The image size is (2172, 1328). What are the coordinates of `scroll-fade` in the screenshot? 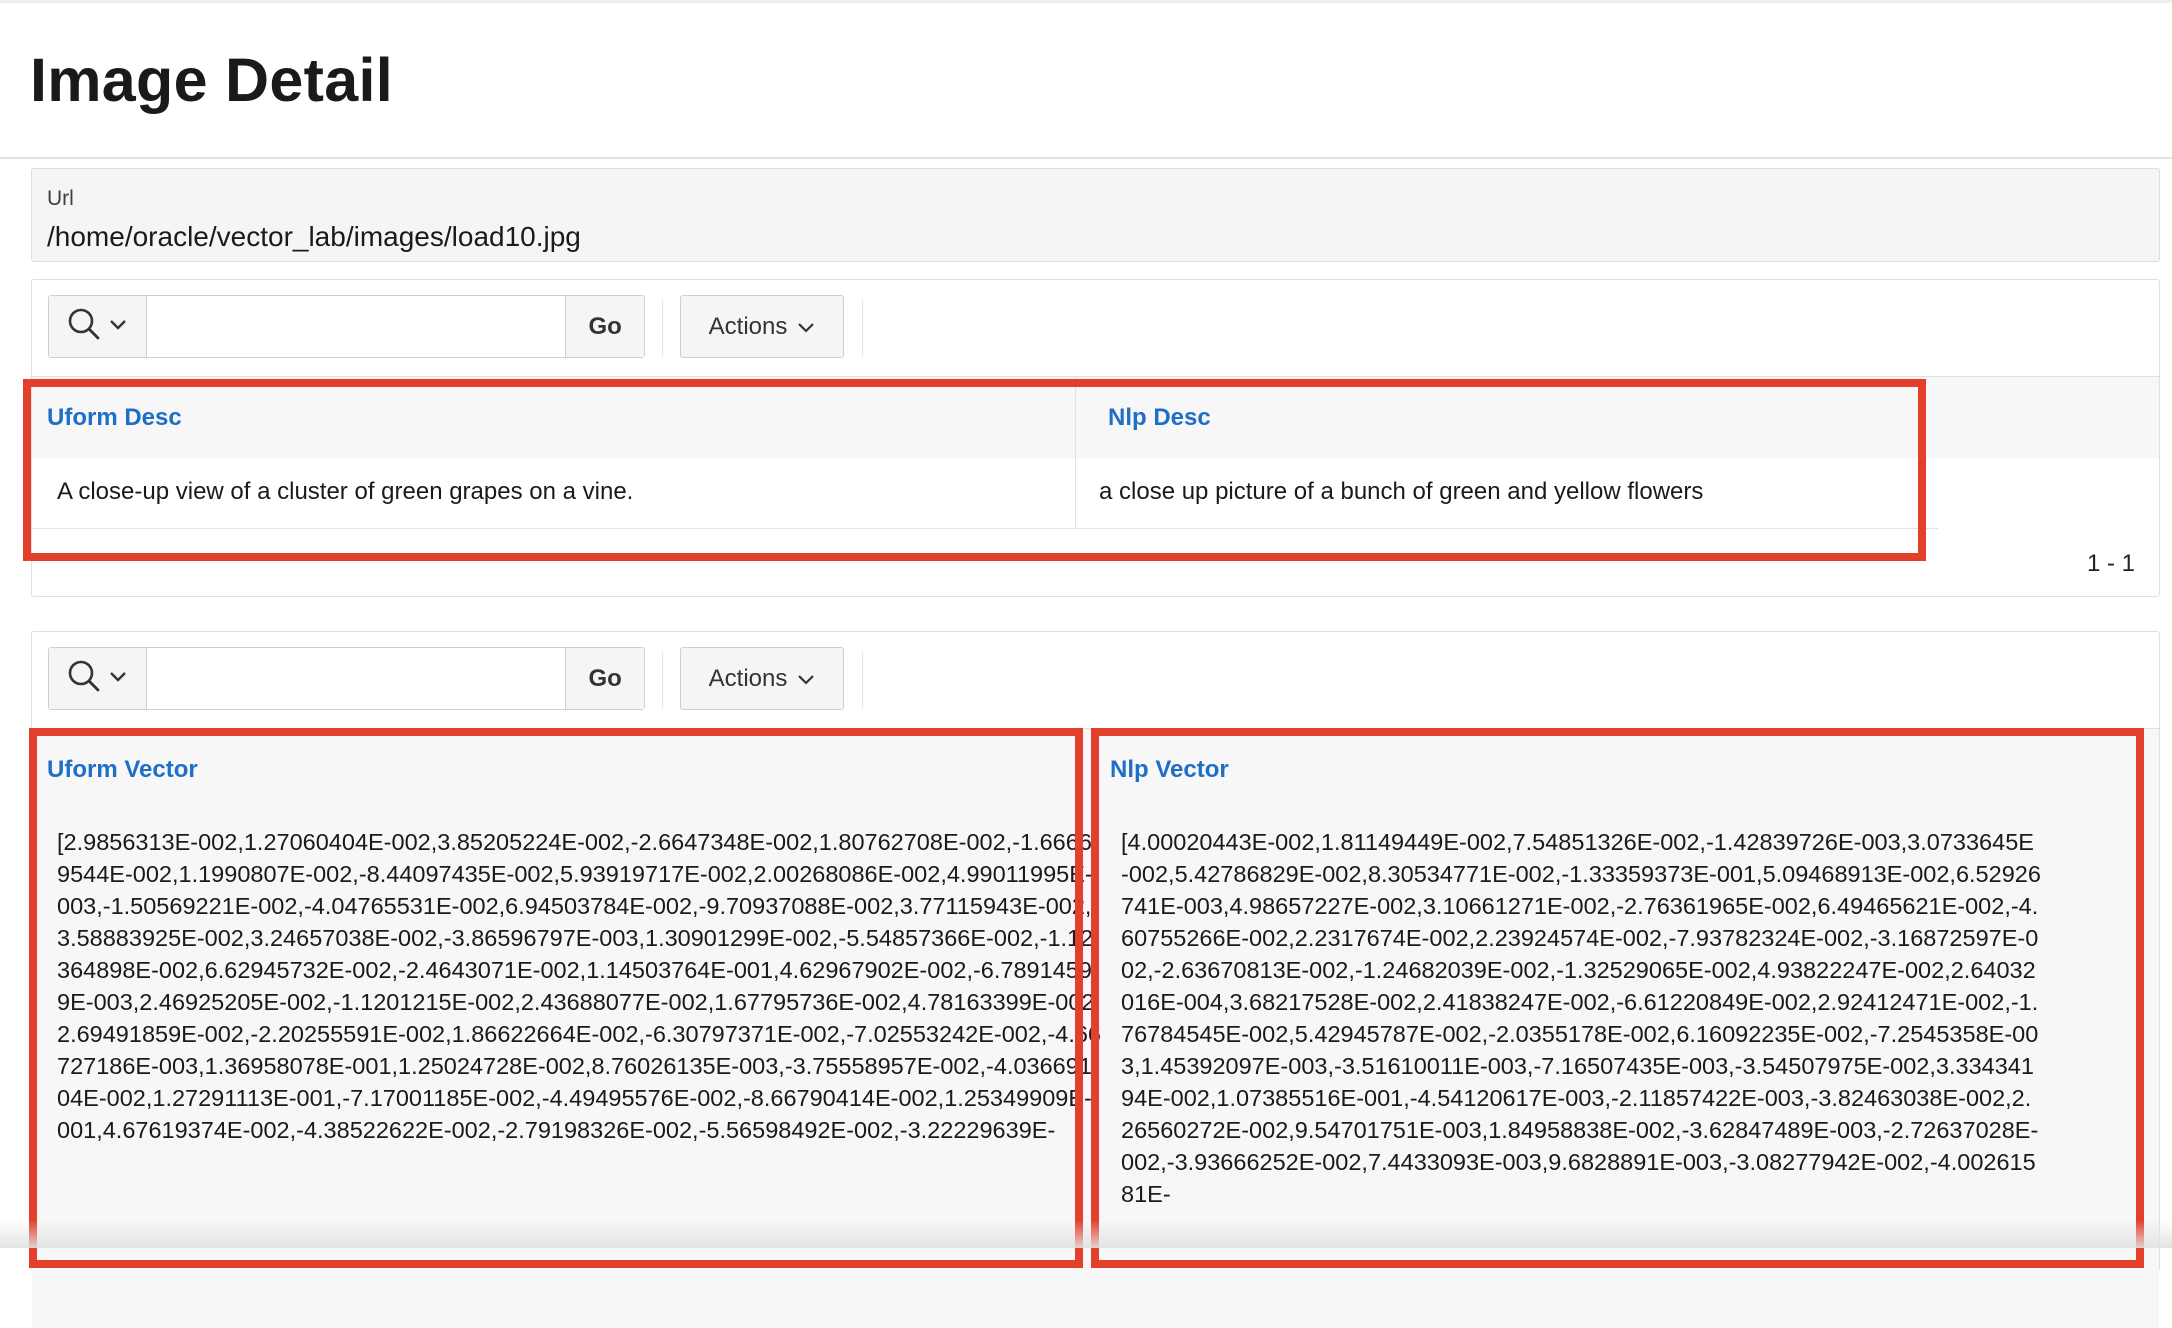 It's located at (1086, 1234).